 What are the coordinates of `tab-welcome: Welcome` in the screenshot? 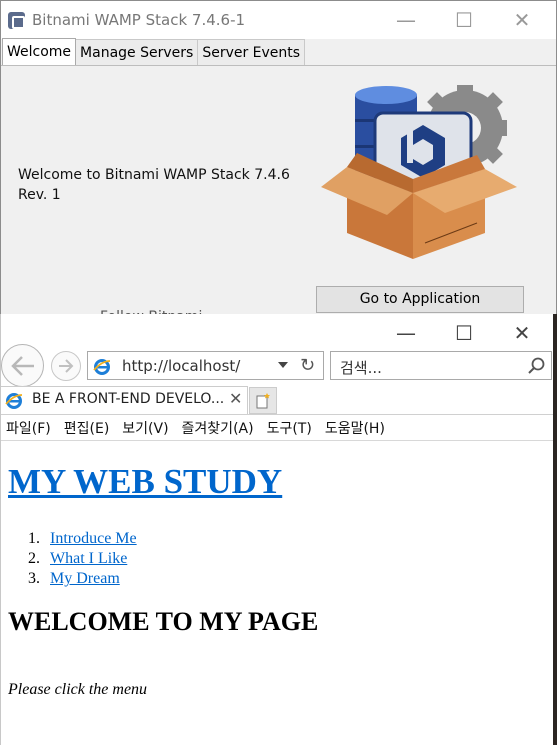 It's located at (39, 51).